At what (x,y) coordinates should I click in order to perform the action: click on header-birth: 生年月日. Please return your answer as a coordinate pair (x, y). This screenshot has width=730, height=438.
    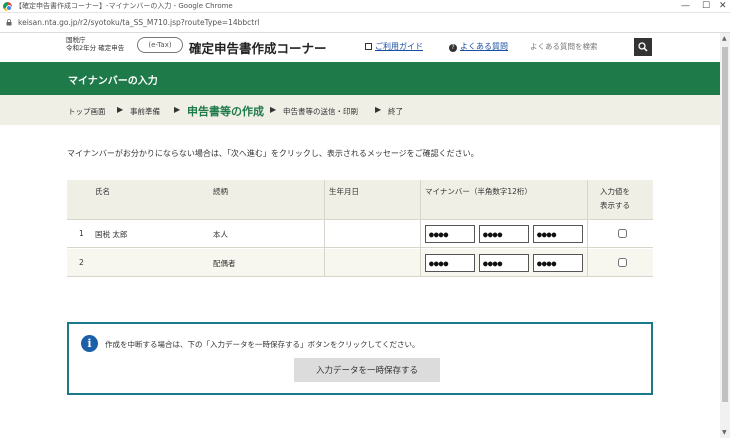
    Looking at the image, I should click on (344, 191).